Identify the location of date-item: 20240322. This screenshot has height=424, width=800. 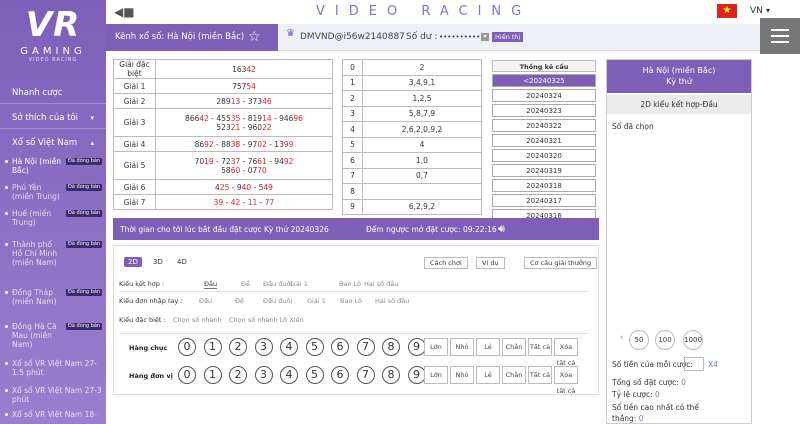
(544, 125).